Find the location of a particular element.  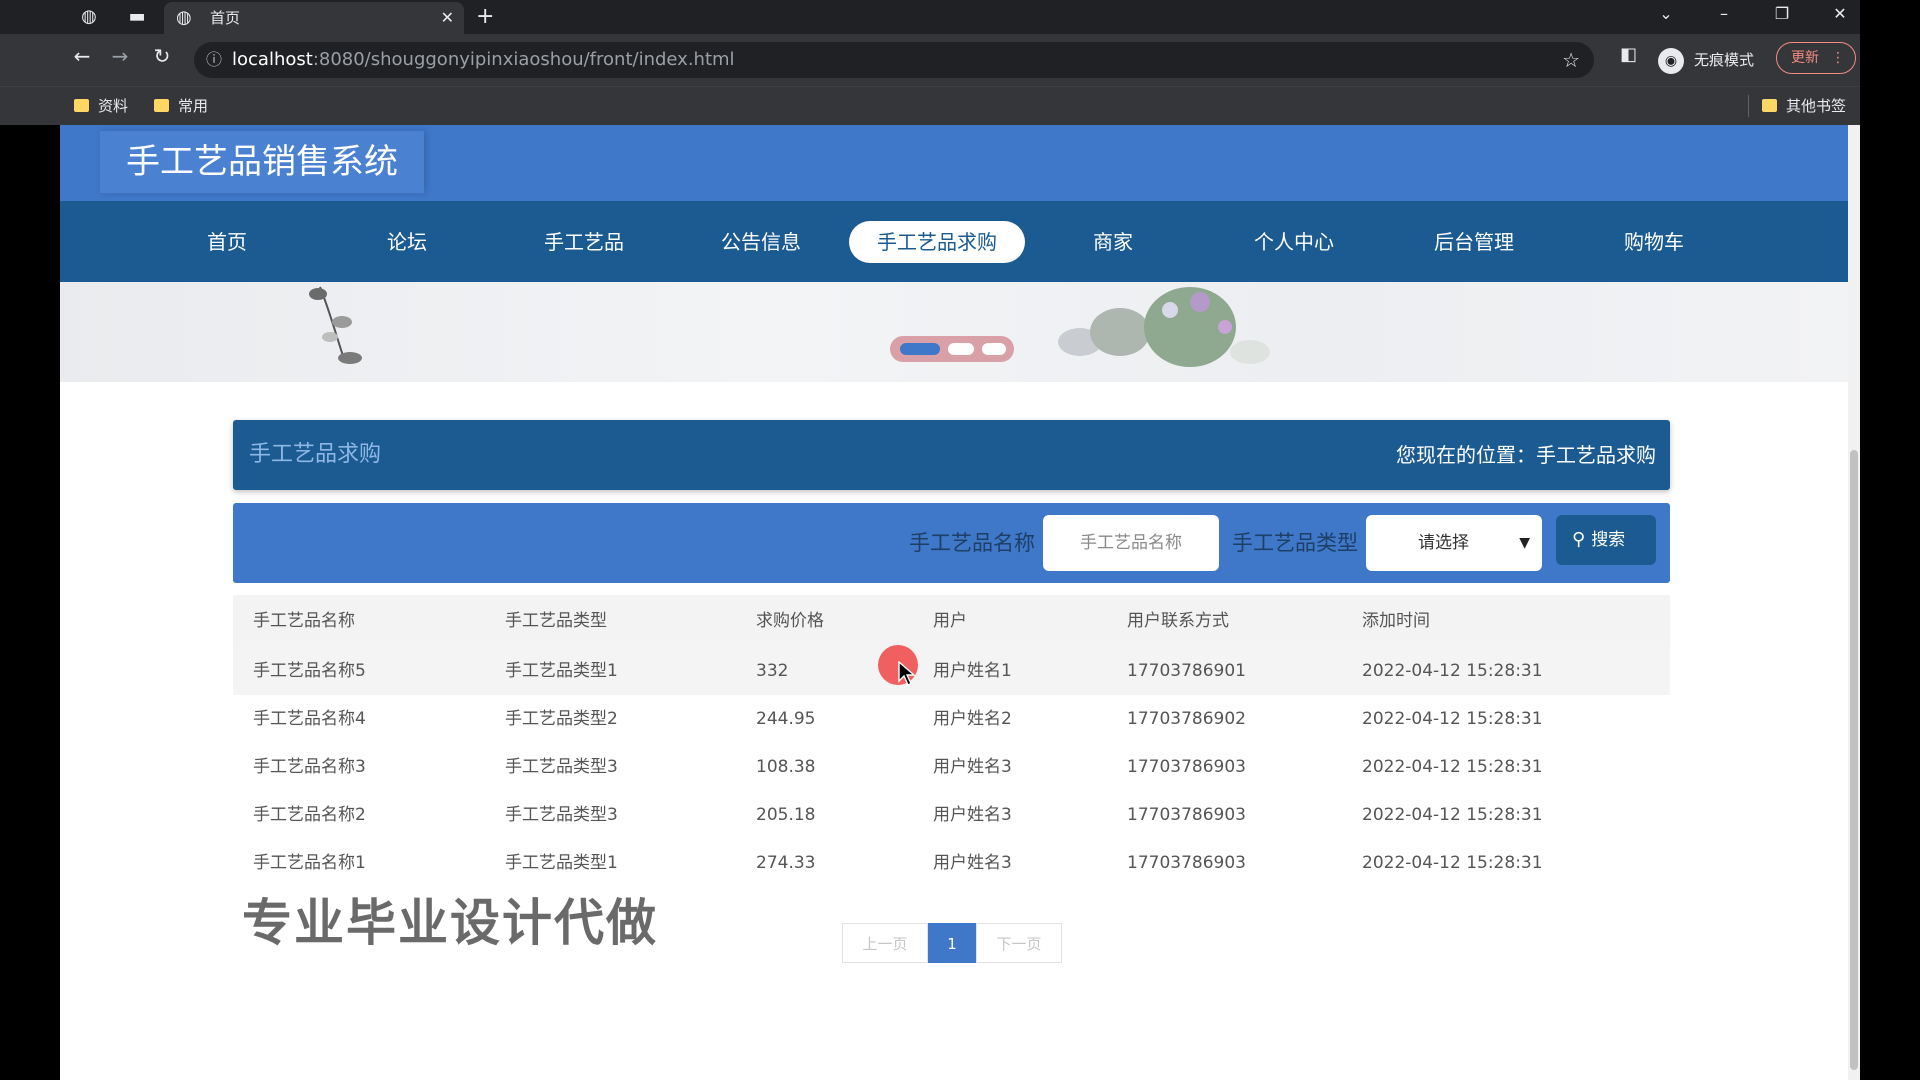

type-select: 请选择 ▼ is located at coordinates (1454, 543).